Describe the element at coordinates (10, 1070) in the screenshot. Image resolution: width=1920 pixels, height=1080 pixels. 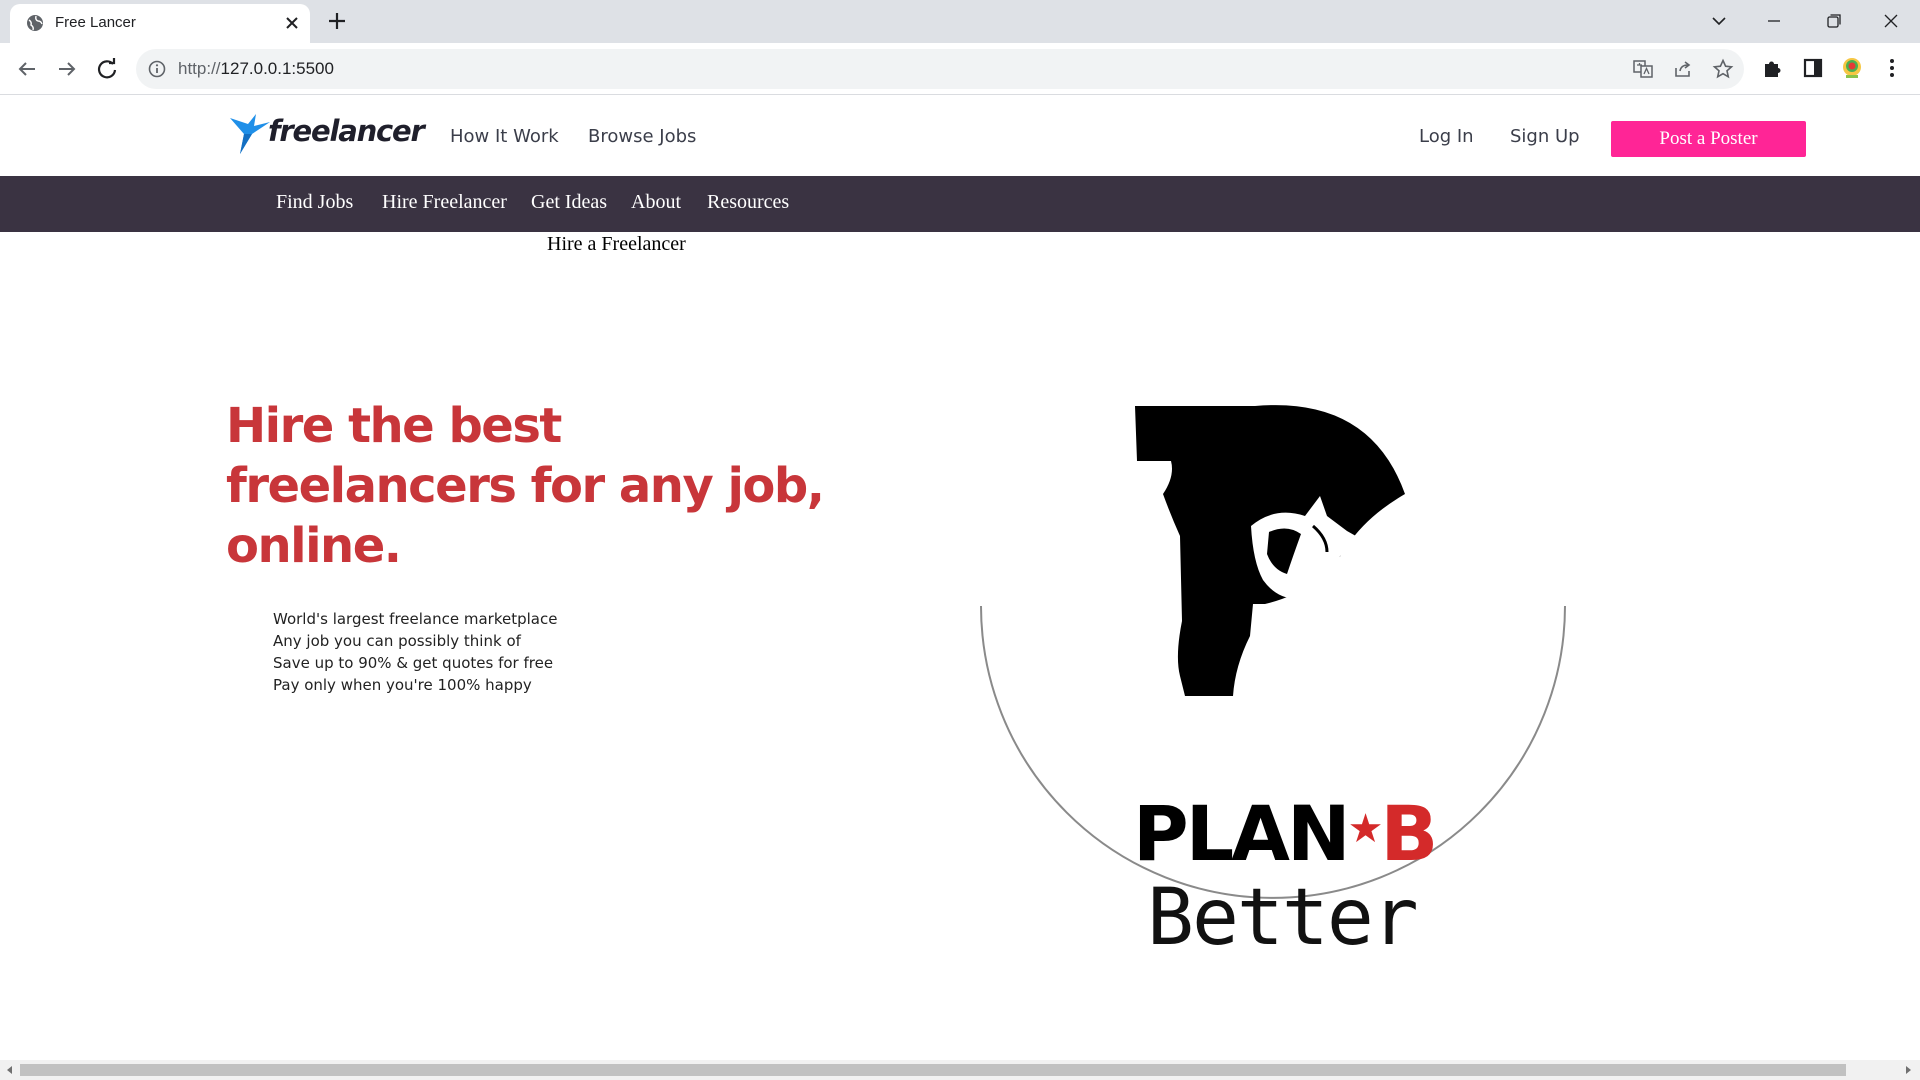
I see `scroll-left-icon` at that location.